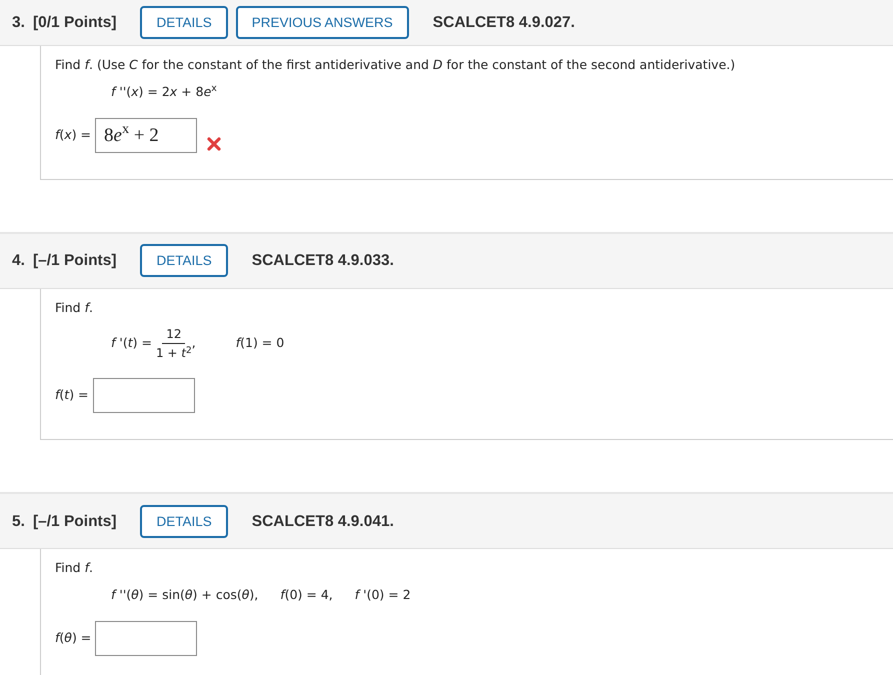 The height and width of the screenshot is (675, 893). What do you see at coordinates (72, 395) in the screenshot?
I see `answer-label: f(t) =` at bounding box center [72, 395].